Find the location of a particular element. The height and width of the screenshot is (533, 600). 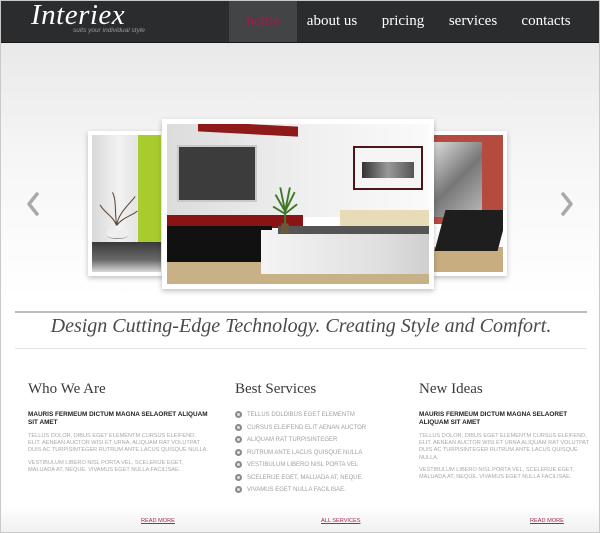

column-title: Best Services is located at coordinates (276, 389).